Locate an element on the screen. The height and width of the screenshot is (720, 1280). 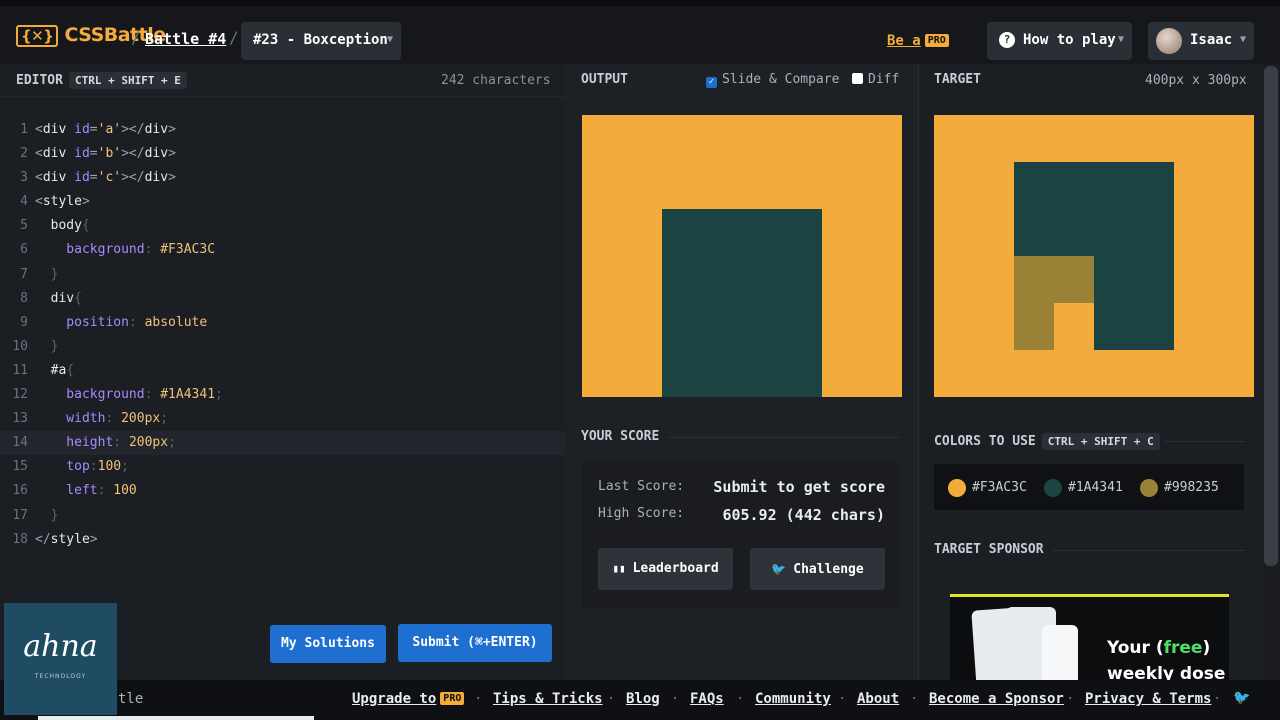
code-token: absolute is located at coordinates (176, 322).